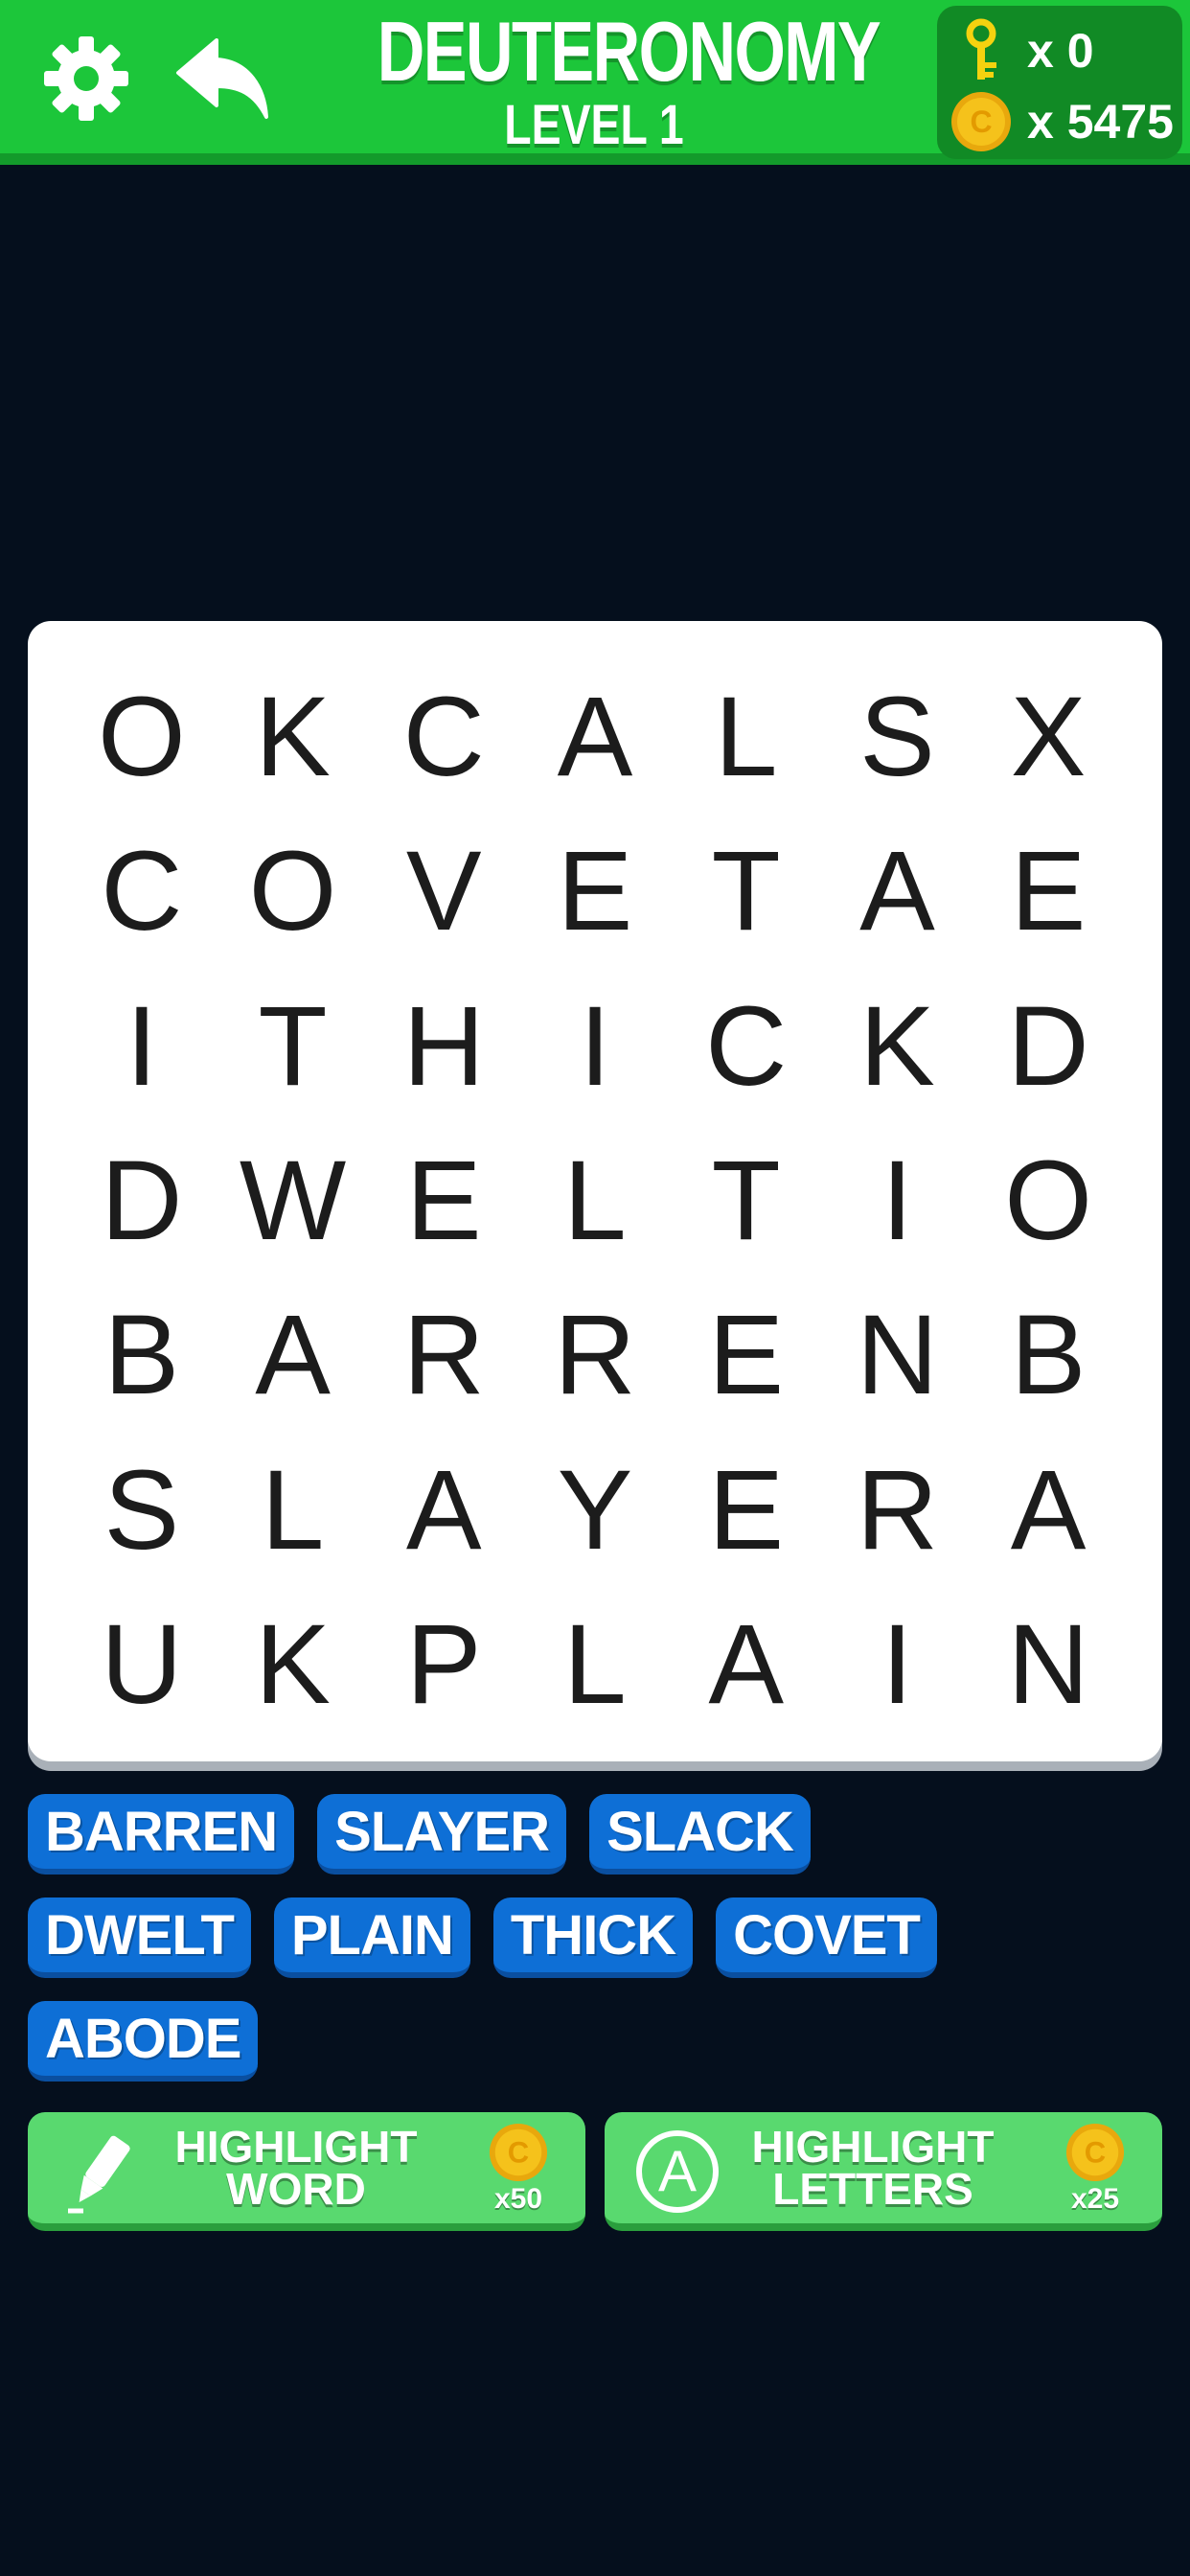 This screenshot has width=1190, height=2576. What do you see at coordinates (444, 1046) in the screenshot?
I see `grid-cell: H` at bounding box center [444, 1046].